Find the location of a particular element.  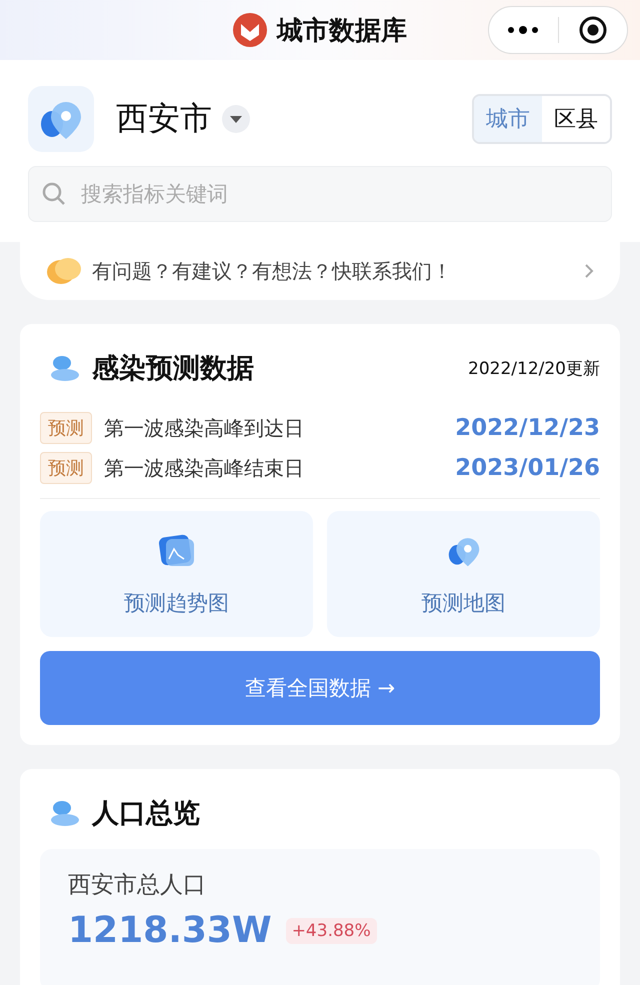

row-label: 第一波感染高峰到达日 is located at coordinates (204, 428).